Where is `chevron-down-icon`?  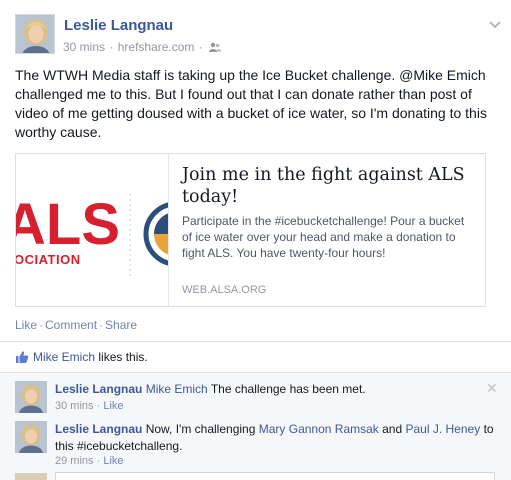
chevron-down-icon is located at coordinates (495, 25).